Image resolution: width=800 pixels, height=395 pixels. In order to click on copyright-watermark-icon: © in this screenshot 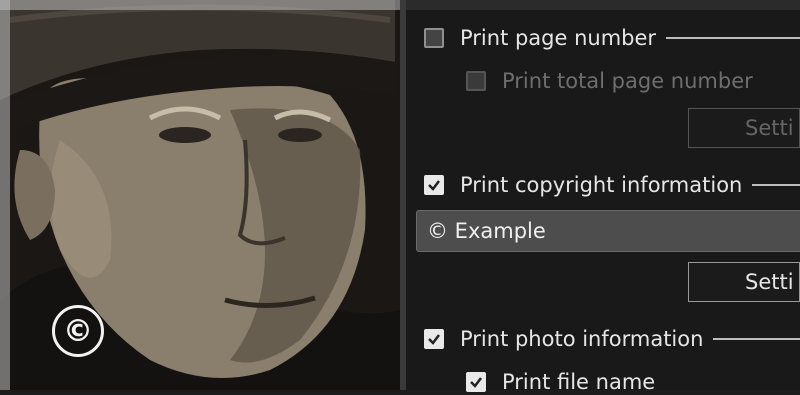, I will do `click(78, 331)`.